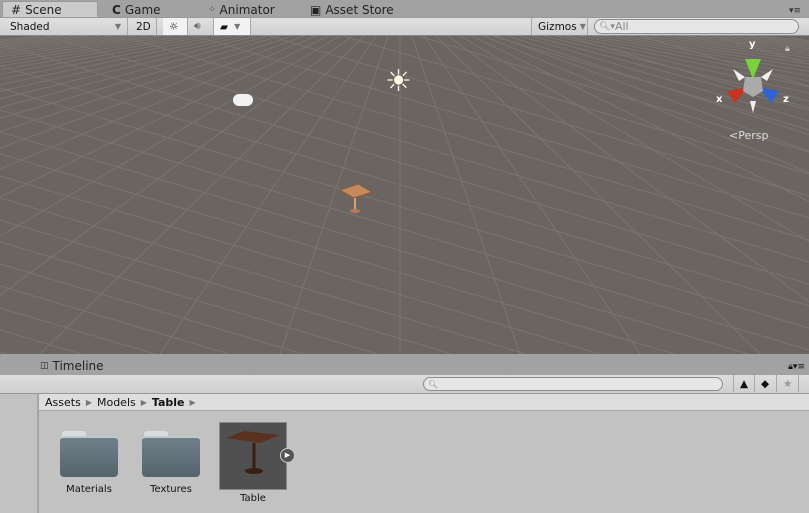  Describe the element at coordinates (398, 82) in the screenshot. I see `directional-light-icon: ☀` at that location.